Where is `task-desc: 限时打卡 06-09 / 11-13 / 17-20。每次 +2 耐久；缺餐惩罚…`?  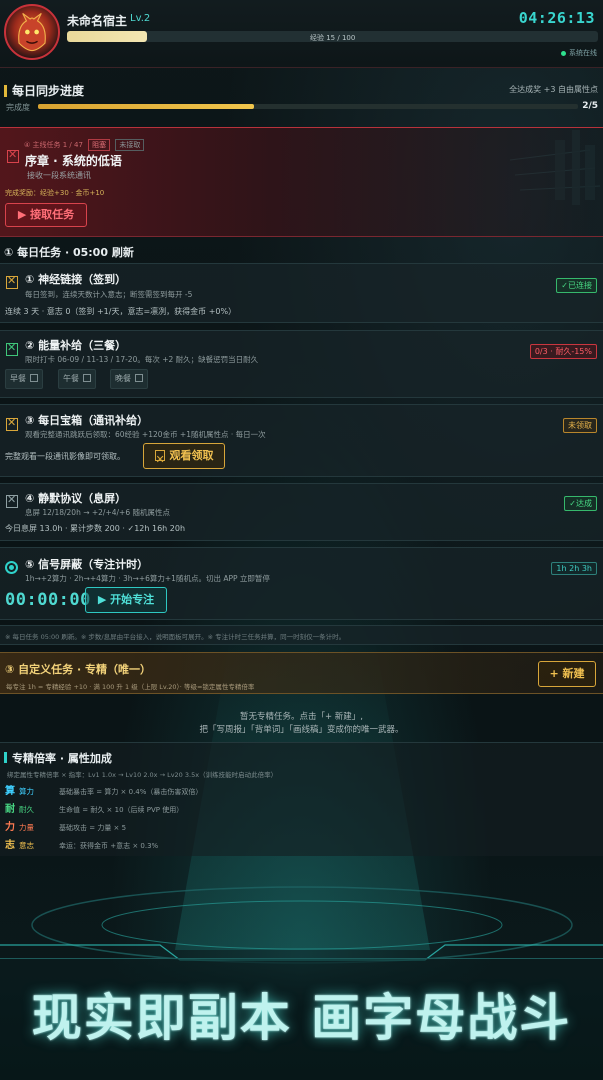
task-desc: 限时打卡 06-09 / 11-13 / 17-20。每次 +2 耐久；缺餐惩罚… is located at coordinates (142, 359).